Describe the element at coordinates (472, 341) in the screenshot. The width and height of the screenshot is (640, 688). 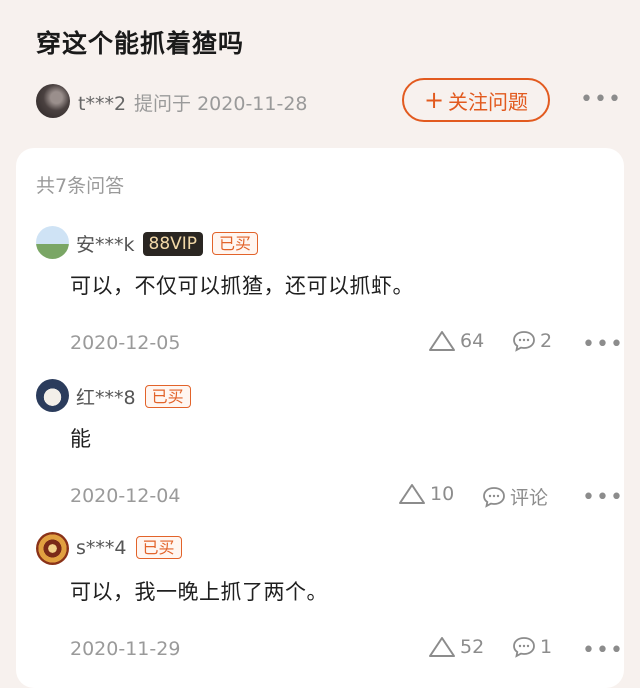
I see `like-count: 64` at that location.